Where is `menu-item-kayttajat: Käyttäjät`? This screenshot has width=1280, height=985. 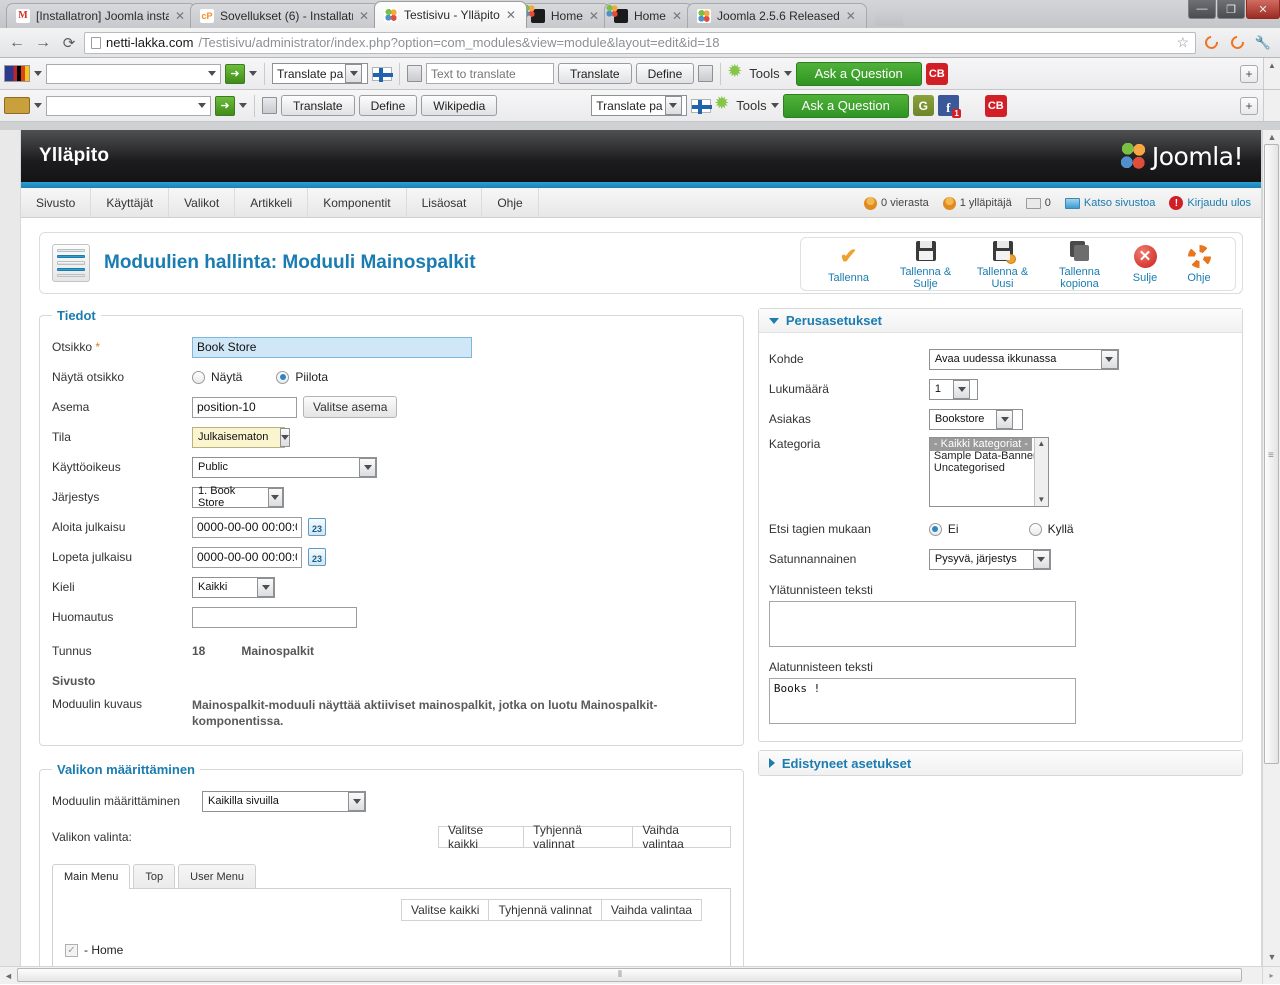 menu-item-kayttajat: Käyttäjät is located at coordinates (130, 202).